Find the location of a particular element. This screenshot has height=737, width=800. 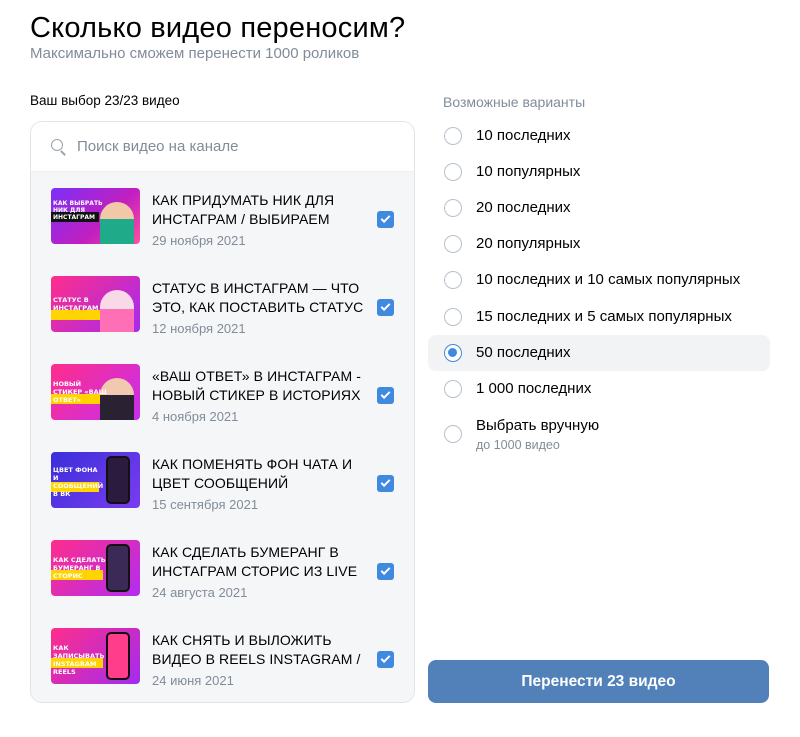

option-10-latest-10-popular: 10 последних и 10 самых популярных is located at coordinates (599, 280).